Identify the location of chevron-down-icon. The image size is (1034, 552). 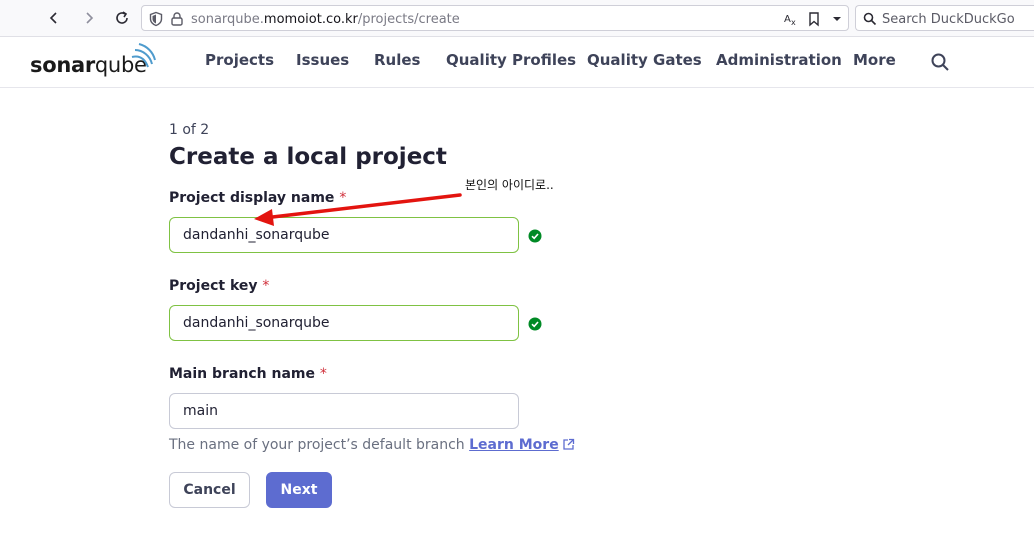
(837, 19).